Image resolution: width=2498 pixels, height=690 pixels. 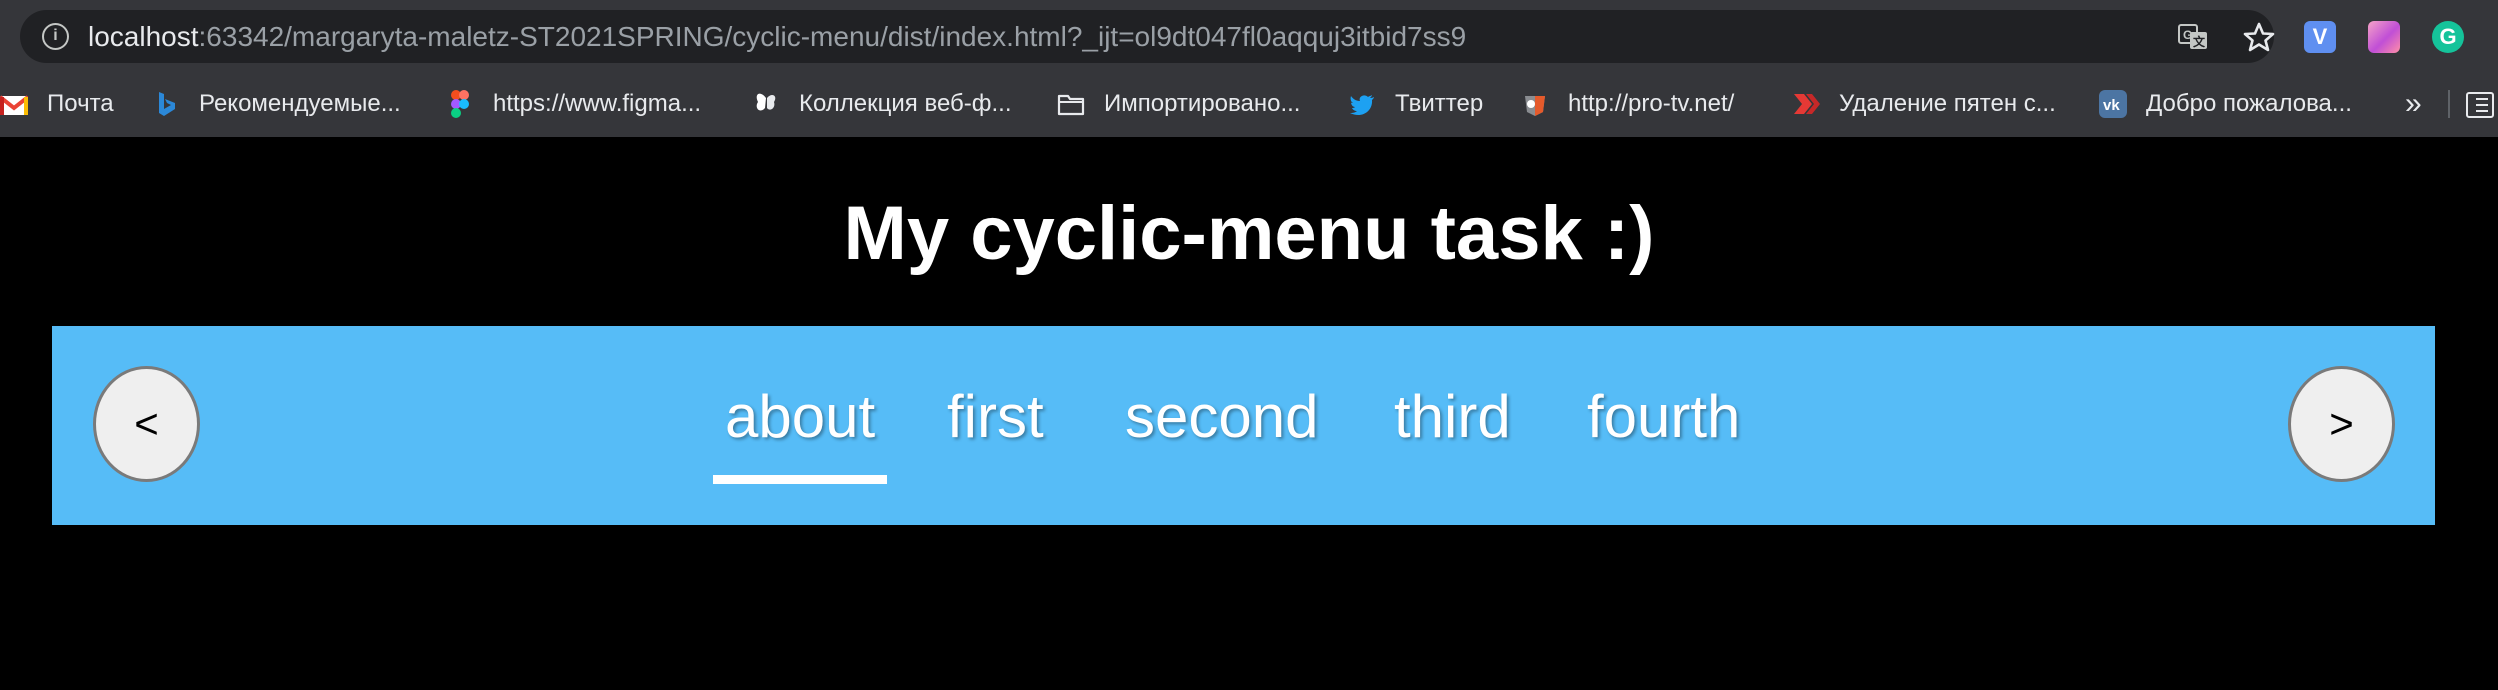 What do you see at coordinates (2413, 104) in the screenshot?
I see `bookmarks-overflow-button: »` at bounding box center [2413, 104].